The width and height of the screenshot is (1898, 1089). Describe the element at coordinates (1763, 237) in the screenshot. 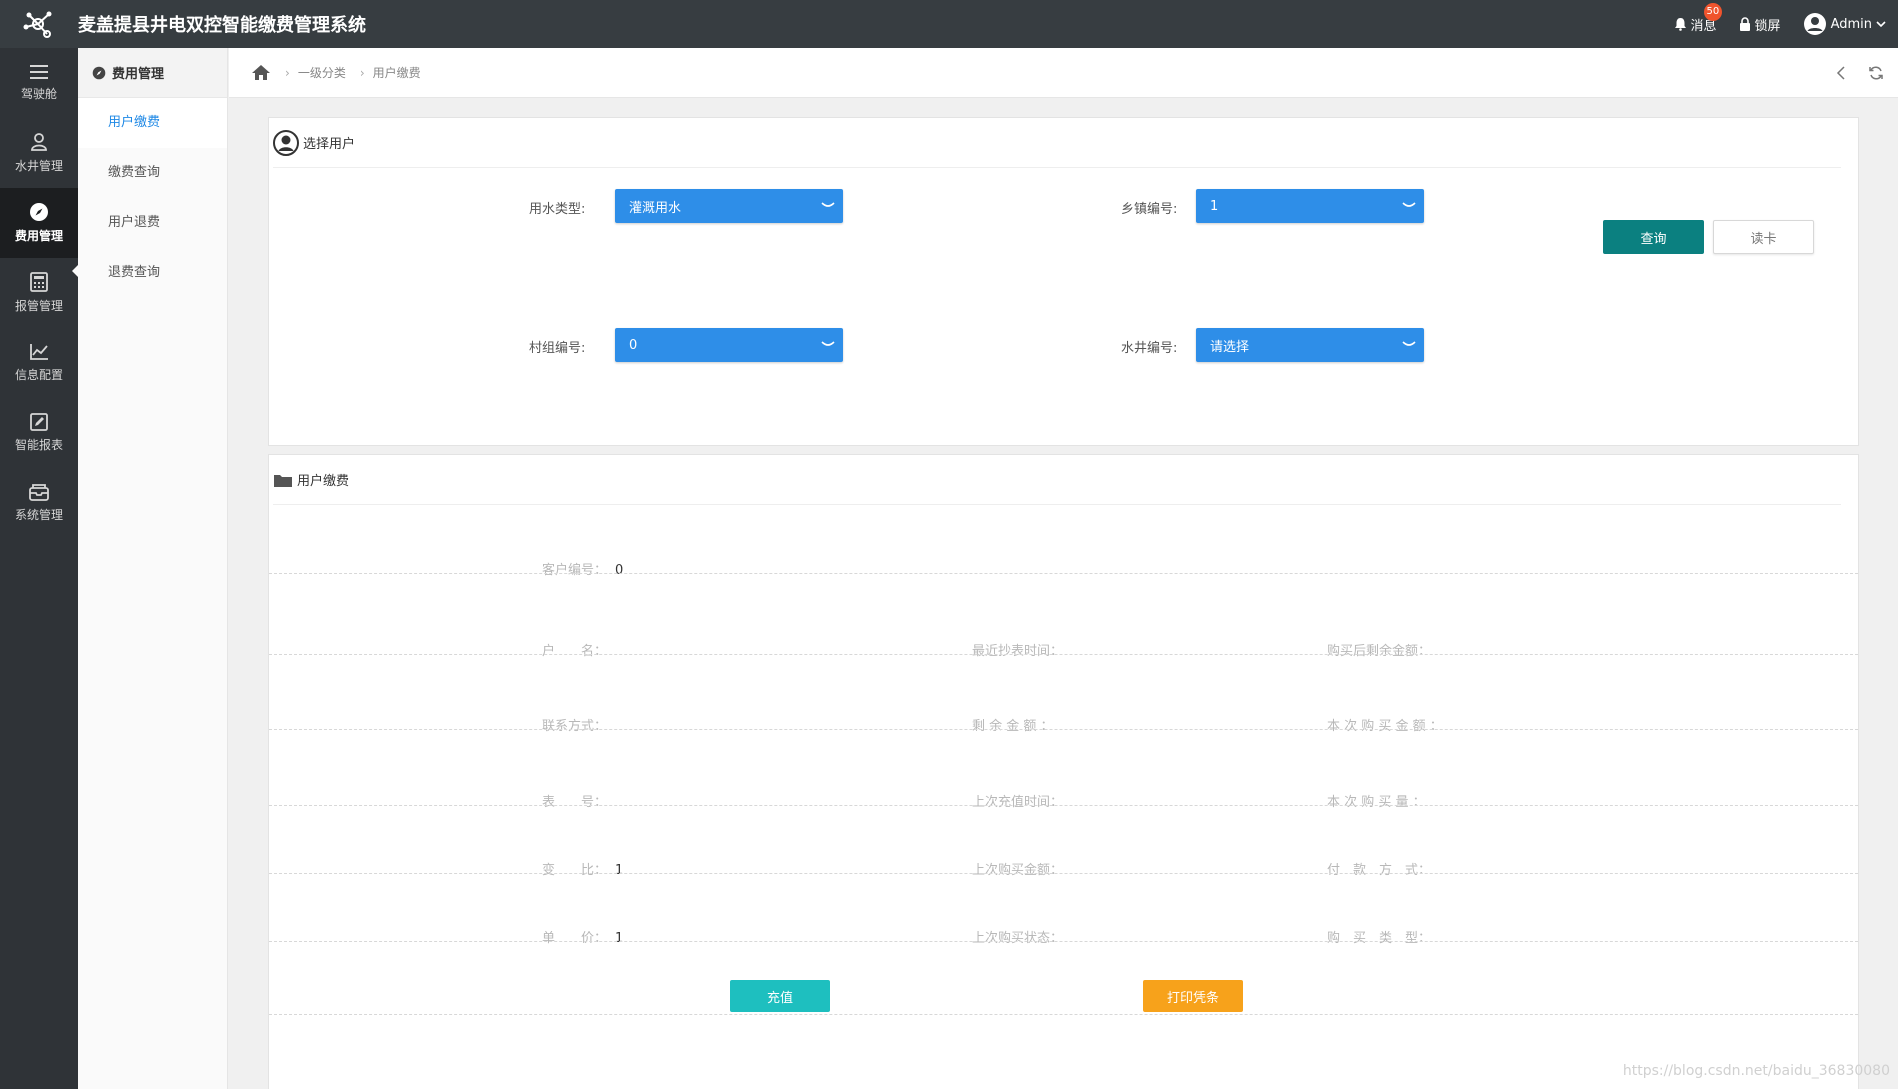

I see `read-card-button: 读卡` at that location.